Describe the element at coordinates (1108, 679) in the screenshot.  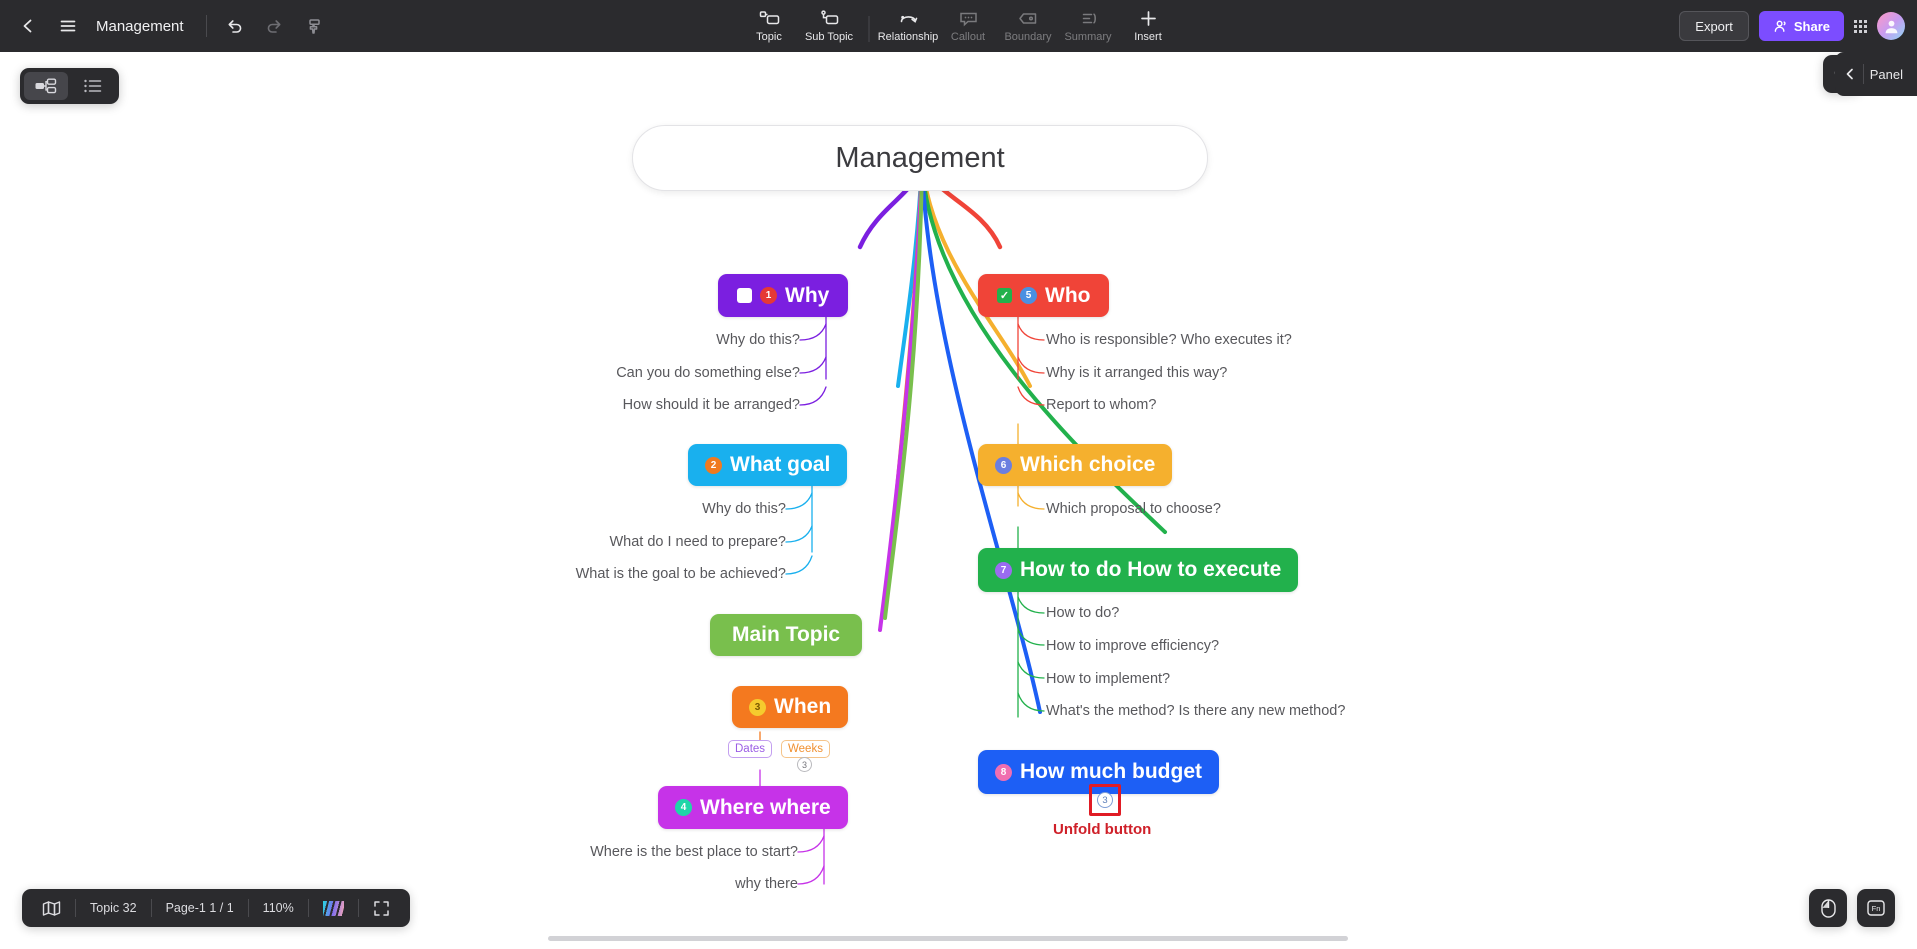
I see `leaf-how-2: How to implement?` at that location.